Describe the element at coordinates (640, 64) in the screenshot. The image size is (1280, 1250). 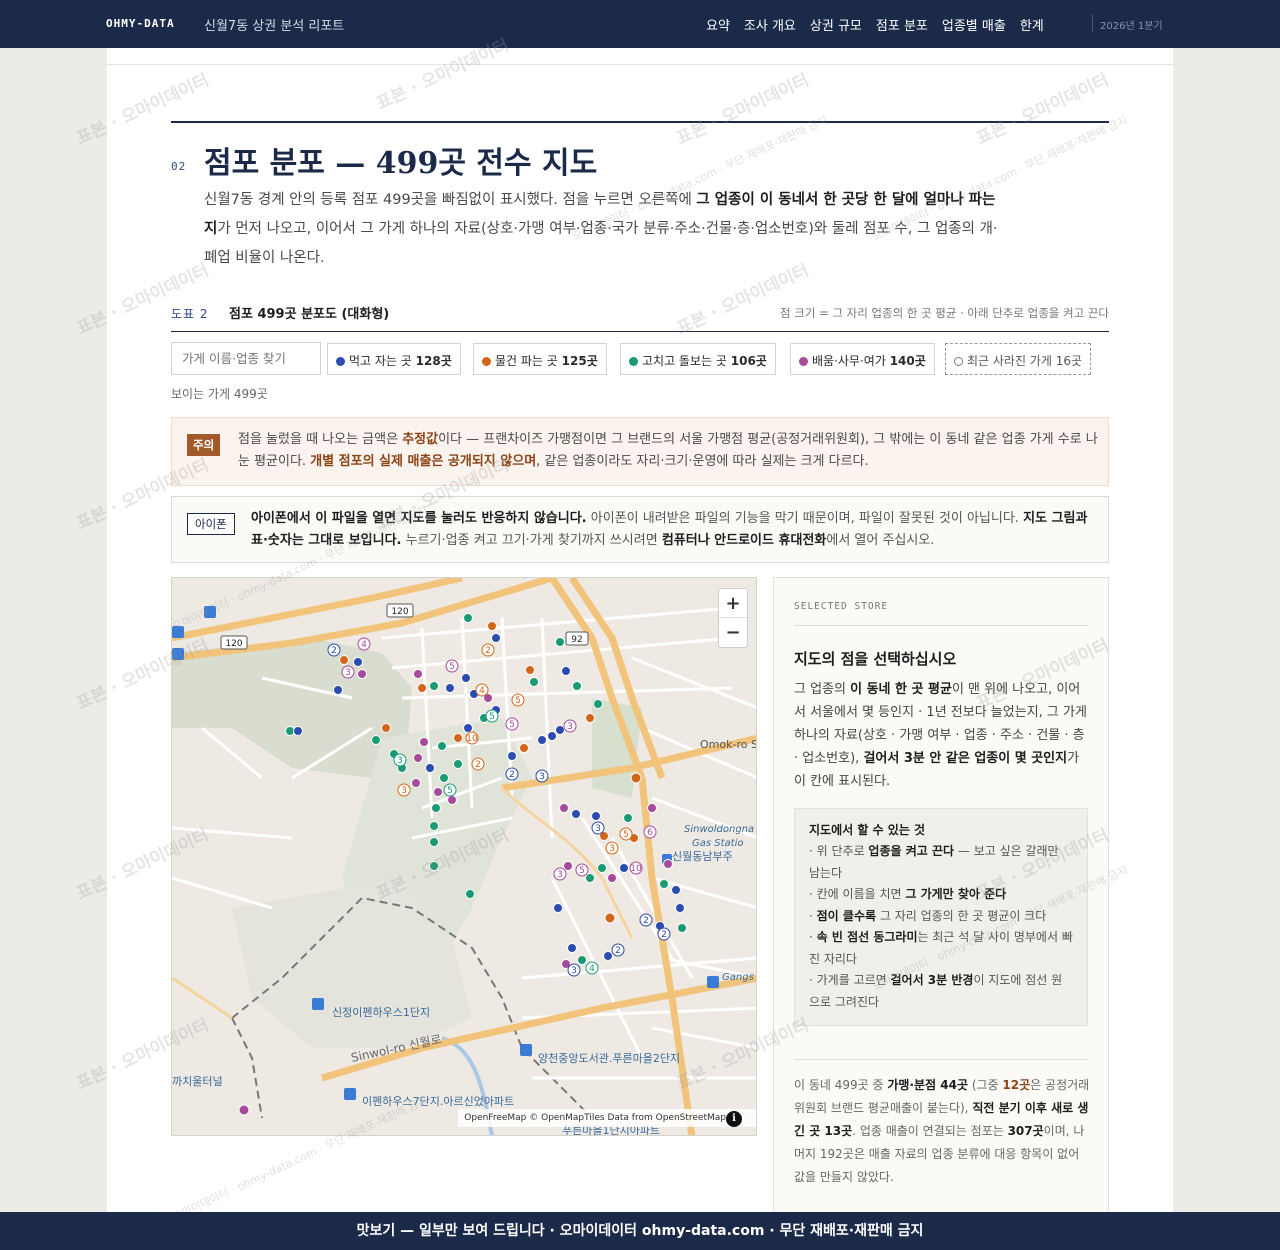
I see `paper-divider` at that location.